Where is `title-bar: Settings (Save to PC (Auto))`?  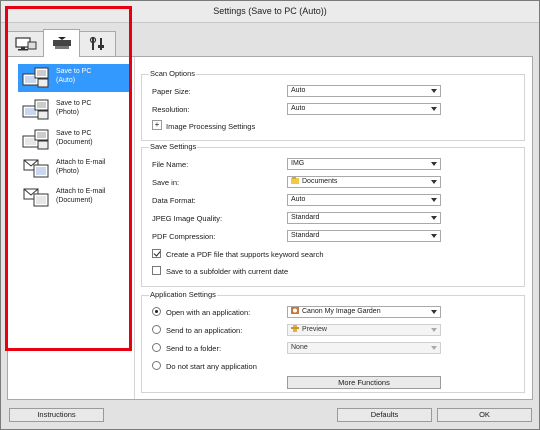 title-bar: Settings (Save to PC (Auto)) is located at coordinates (270, 12).